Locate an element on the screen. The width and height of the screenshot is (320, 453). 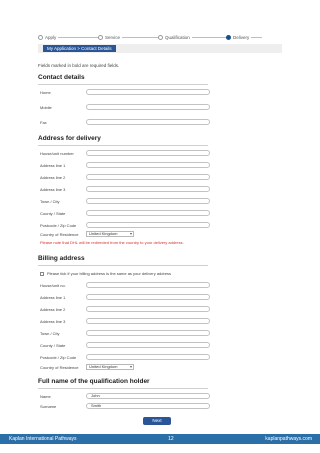
footer-brand: Kaplan International Pathways is located at coordinates (43, 439).